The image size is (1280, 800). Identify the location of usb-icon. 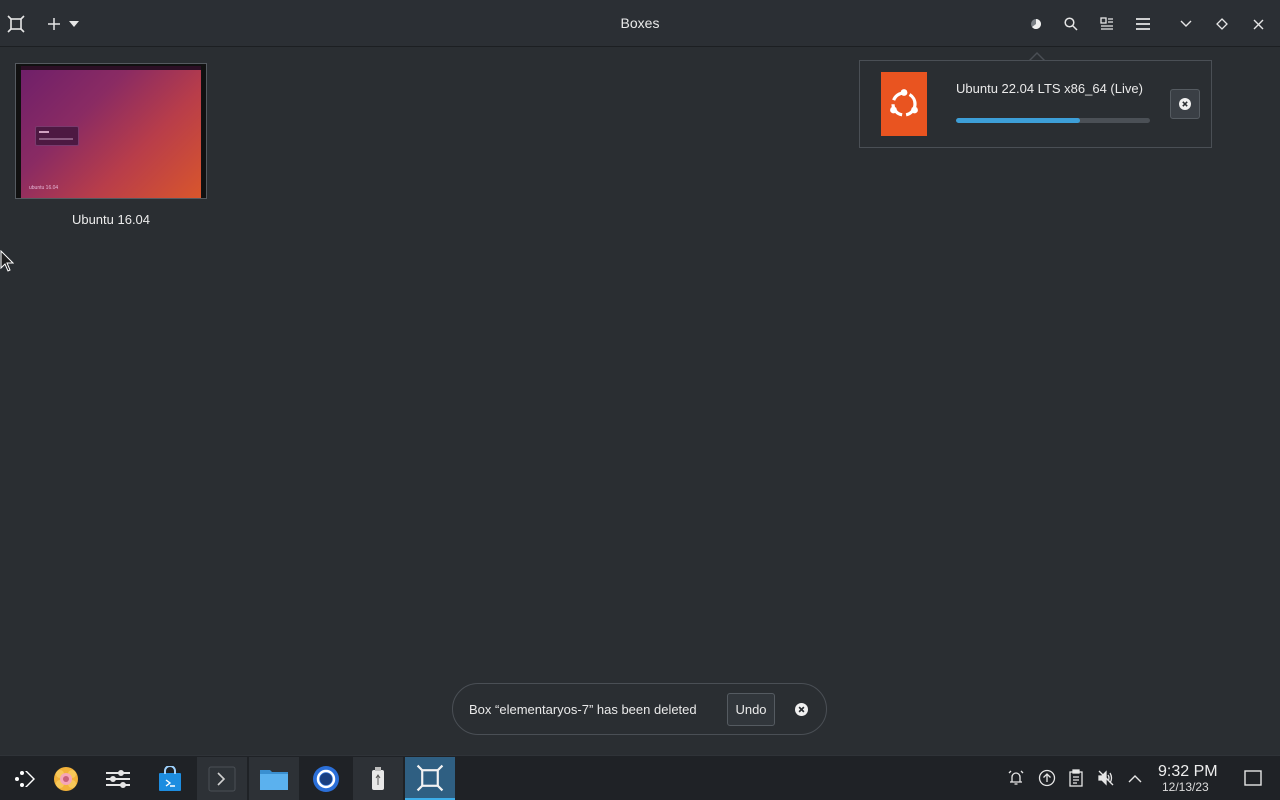
(378, 778).